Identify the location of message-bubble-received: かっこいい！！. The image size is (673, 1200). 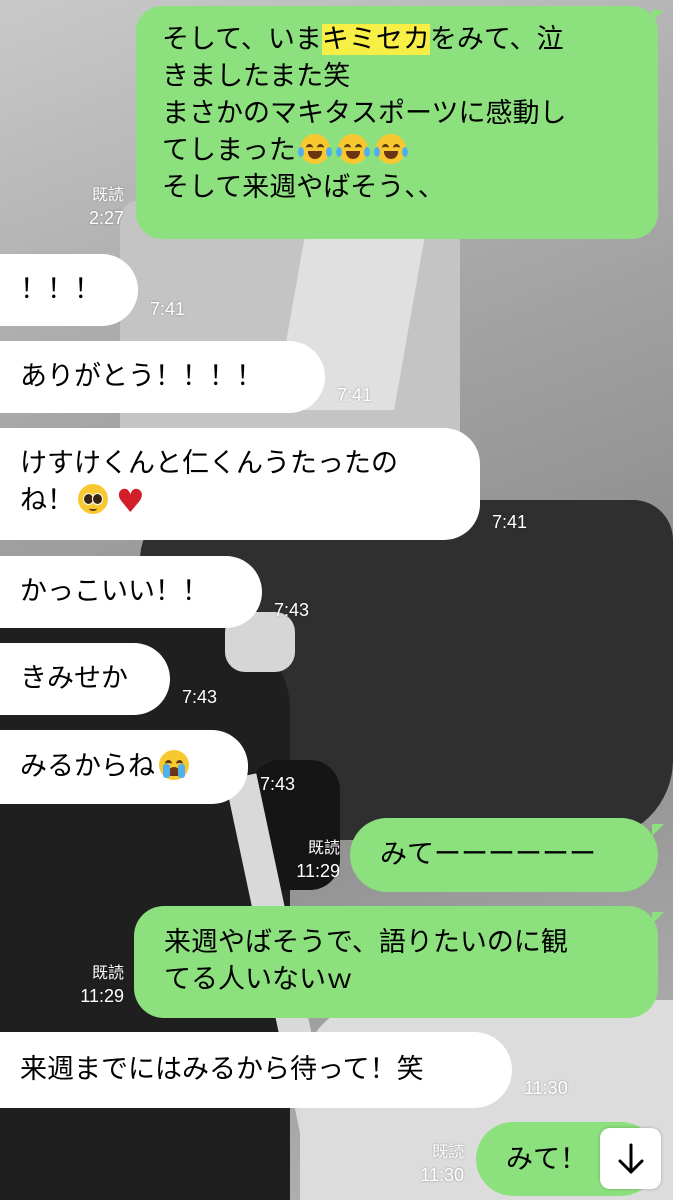
(131, 592).